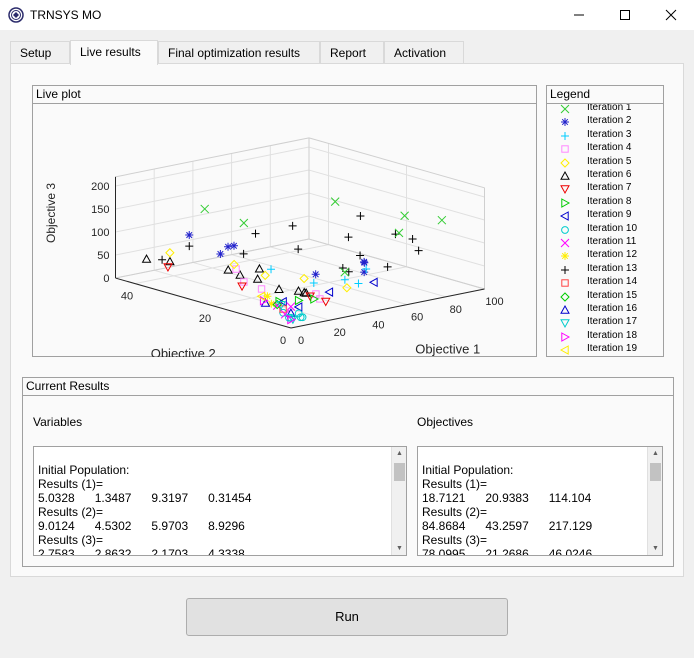 This screenshot has width=694, height=658. I want to click on legend-item: Iteration 15, so click(605, 296).